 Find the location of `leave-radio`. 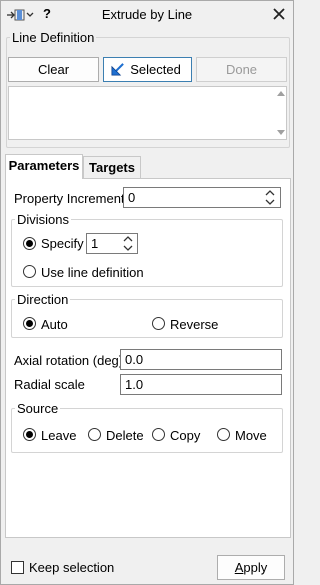

leave-radio is located at coordinates (29, 434).